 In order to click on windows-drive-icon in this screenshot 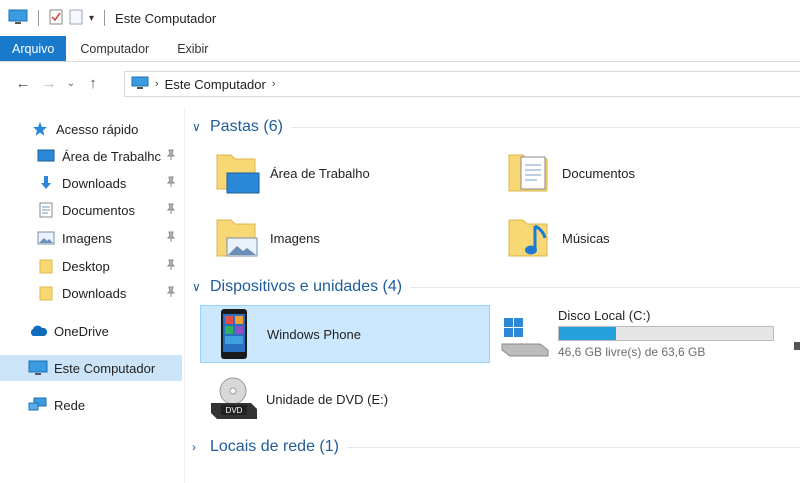, I will do `click(526, 337)`.